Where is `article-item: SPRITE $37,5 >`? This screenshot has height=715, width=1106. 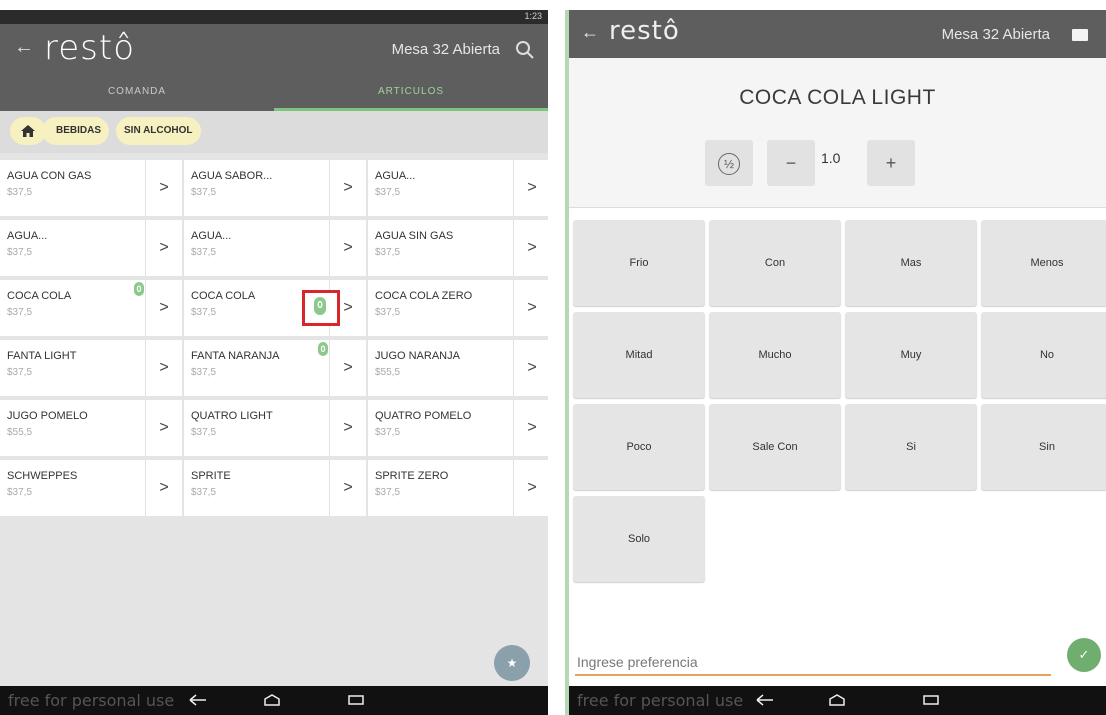 article-item: SPRITE $37,5 > is located at coordinates (275, 488).